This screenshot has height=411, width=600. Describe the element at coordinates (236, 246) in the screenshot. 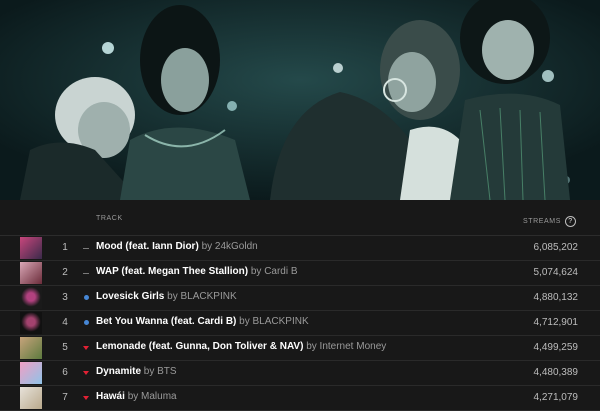

I see `artist-link: 24kGoldn` at that location.